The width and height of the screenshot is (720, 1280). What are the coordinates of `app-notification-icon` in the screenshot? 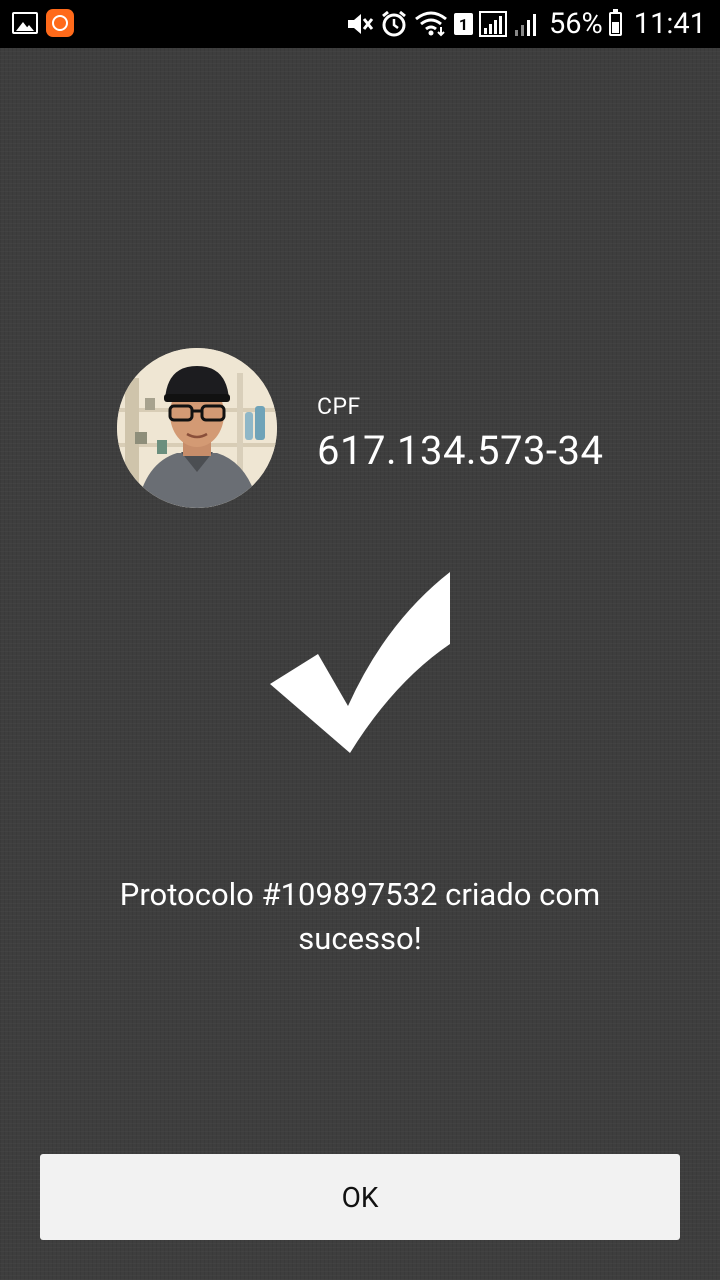 It's located at (60, 23).